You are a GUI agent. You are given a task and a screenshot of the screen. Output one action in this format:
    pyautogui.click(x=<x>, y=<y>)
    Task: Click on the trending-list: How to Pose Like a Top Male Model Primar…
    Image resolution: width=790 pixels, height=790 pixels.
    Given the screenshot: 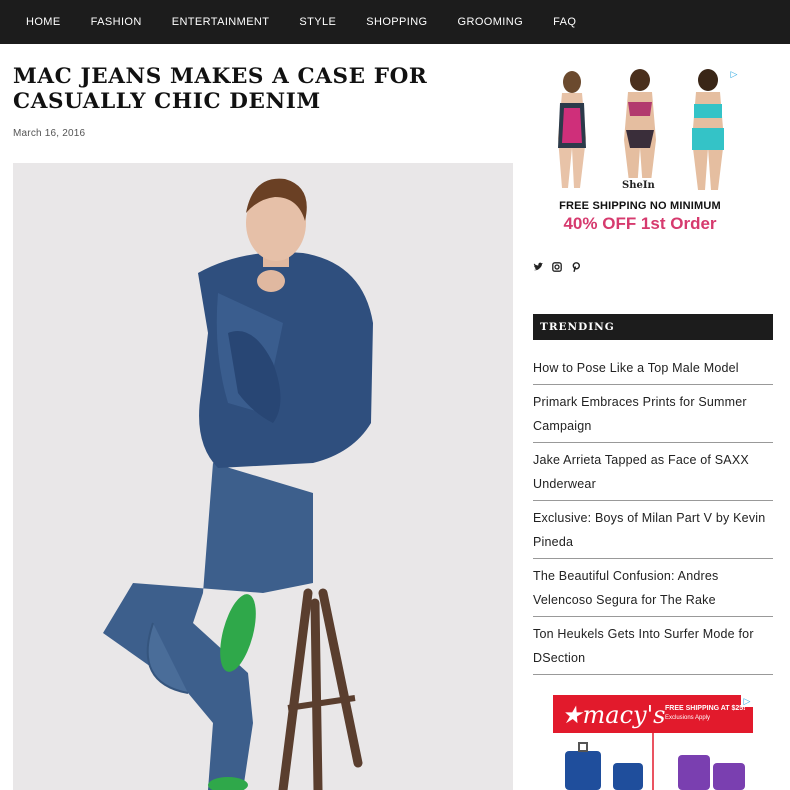 What is the action you would take?
    pyautogui.click(x=653, y=518)
    